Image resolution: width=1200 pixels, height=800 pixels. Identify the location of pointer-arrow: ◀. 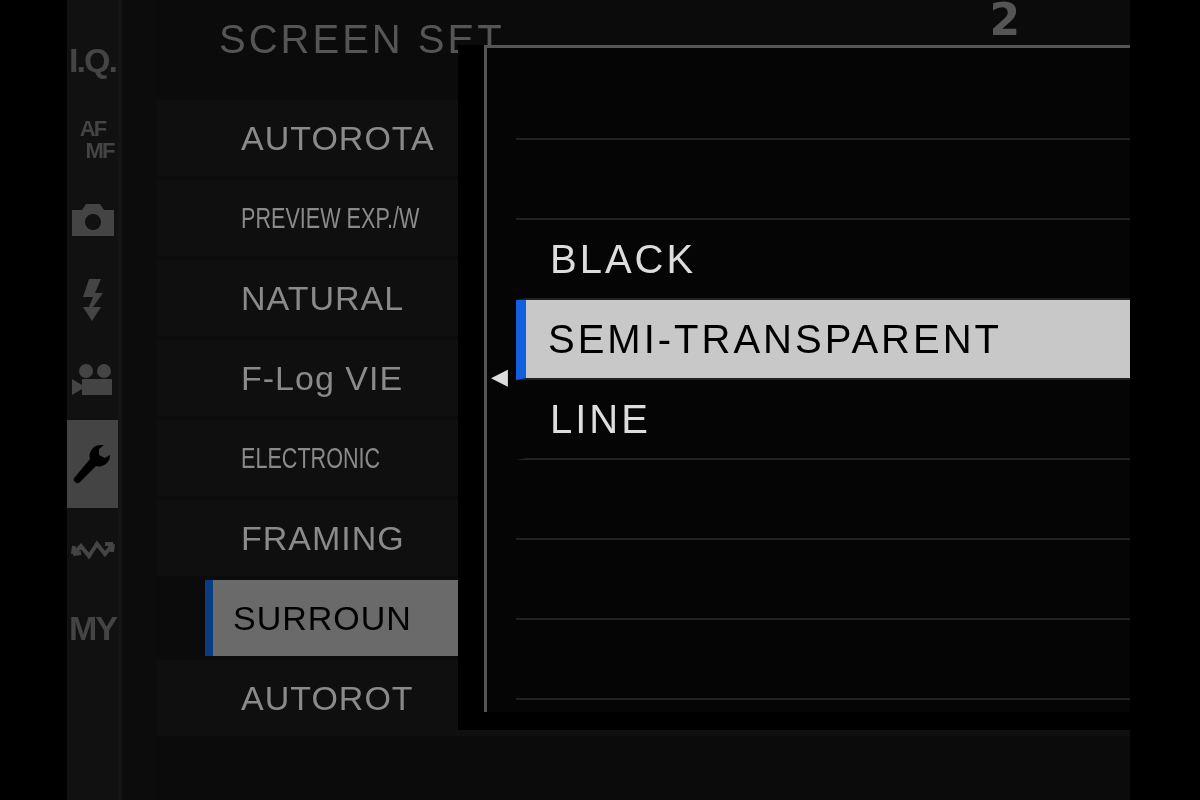
(499, 377).